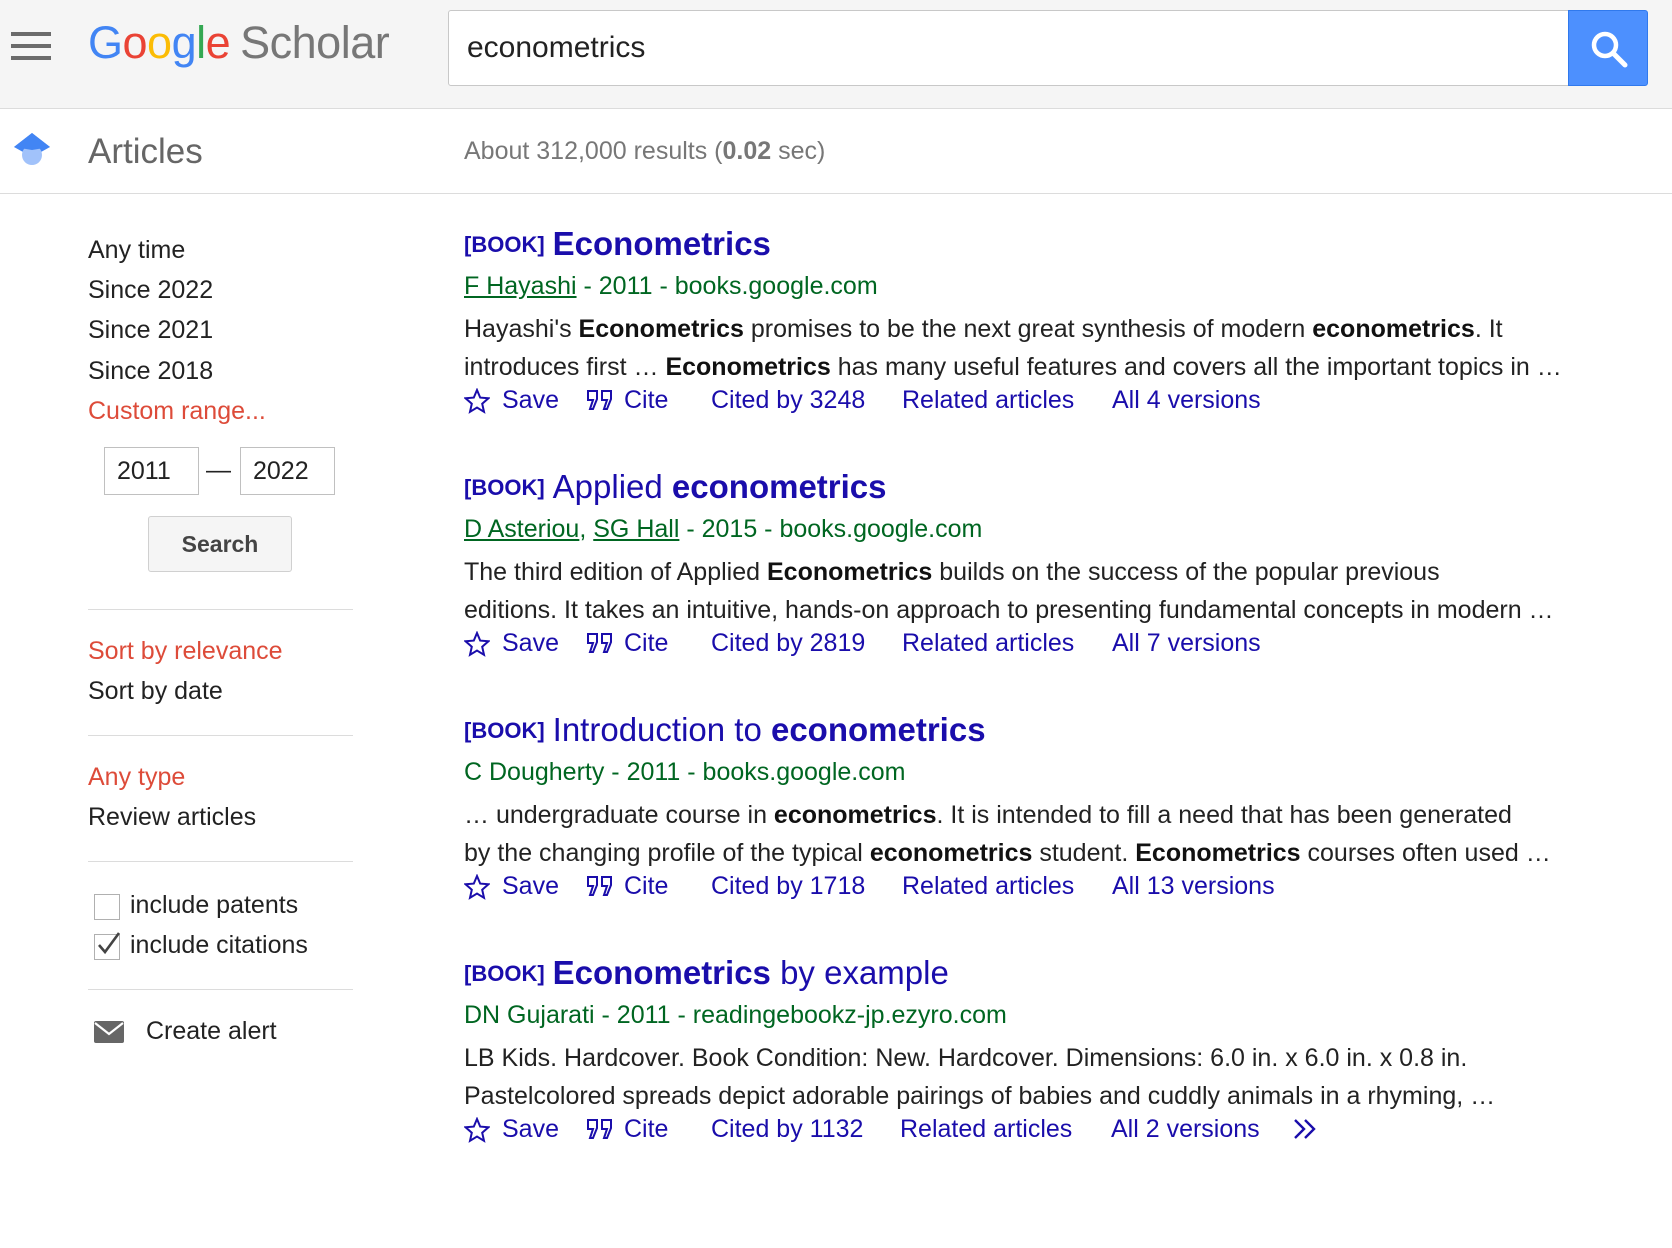 The height and width of the screenshot is (1248, 1672). I want to click on filter-since-2018: Since 2018, so click(150, 371).